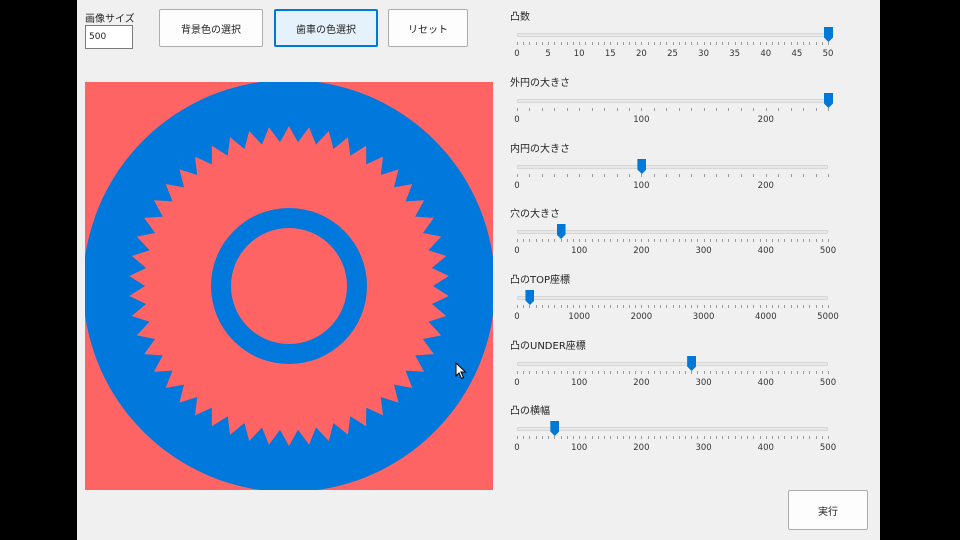 Image resolution: width=960 pixels, height=540 pixels. Describe the element at coordinates (555, 428) in the screenshot. I see `slider-width-thumb` at that location.